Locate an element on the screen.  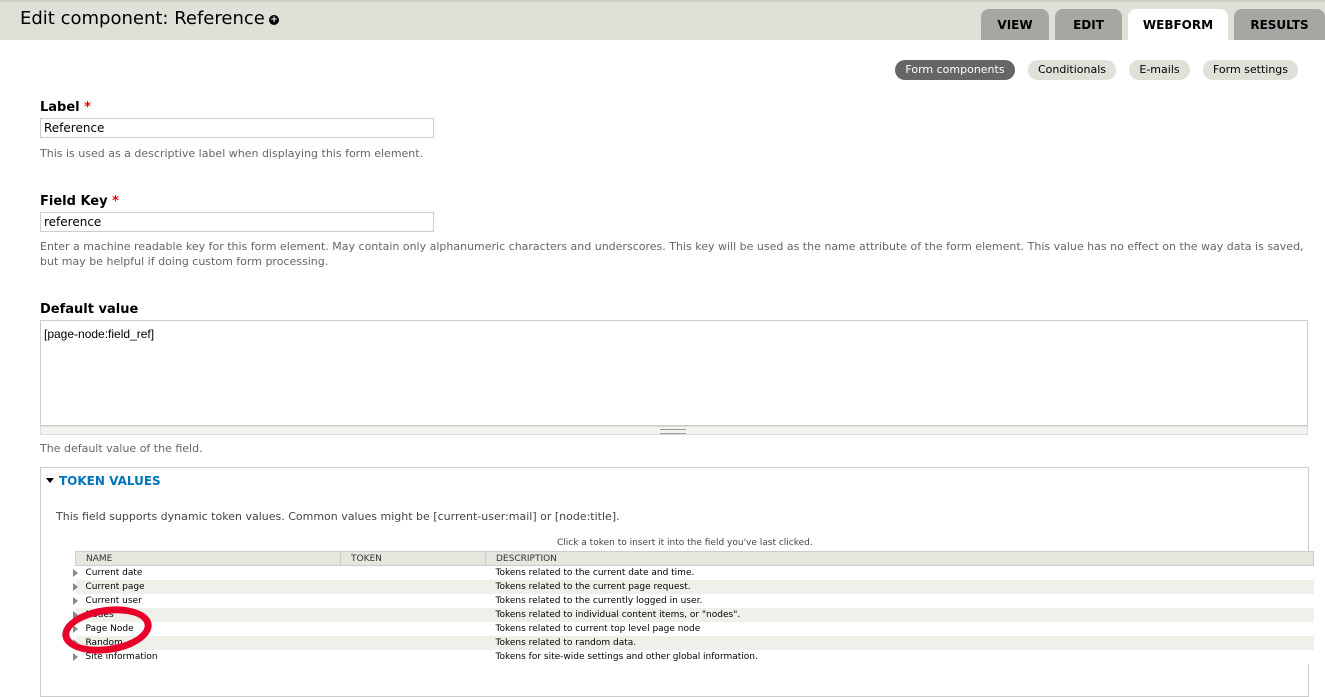
token-name: Current date is located at coordinates (114, 573).